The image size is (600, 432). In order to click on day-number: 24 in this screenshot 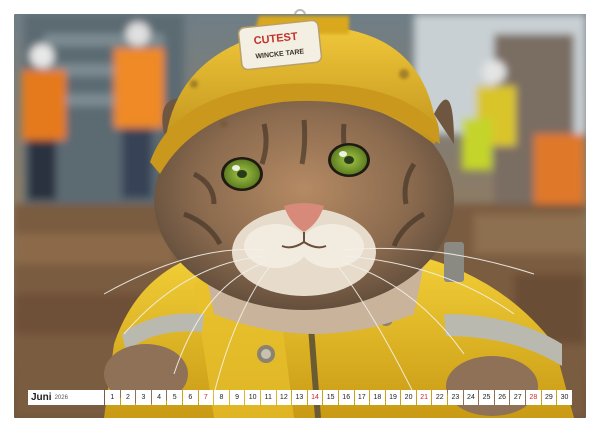, I will do `click(471, 397)`.